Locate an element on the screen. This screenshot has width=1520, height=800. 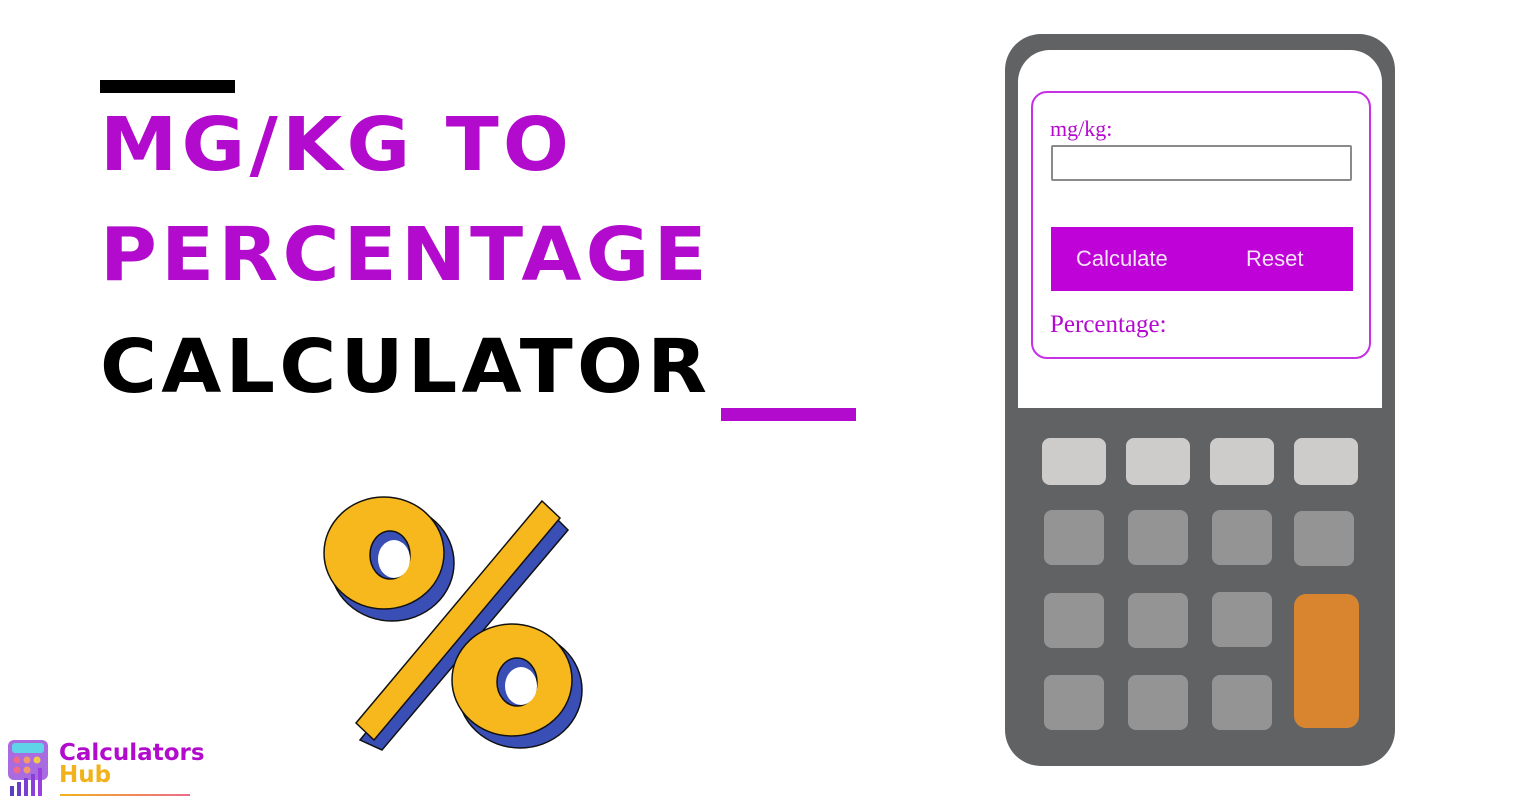
percentage-result-label: Percentage: is located at coordinates (1108, 324).